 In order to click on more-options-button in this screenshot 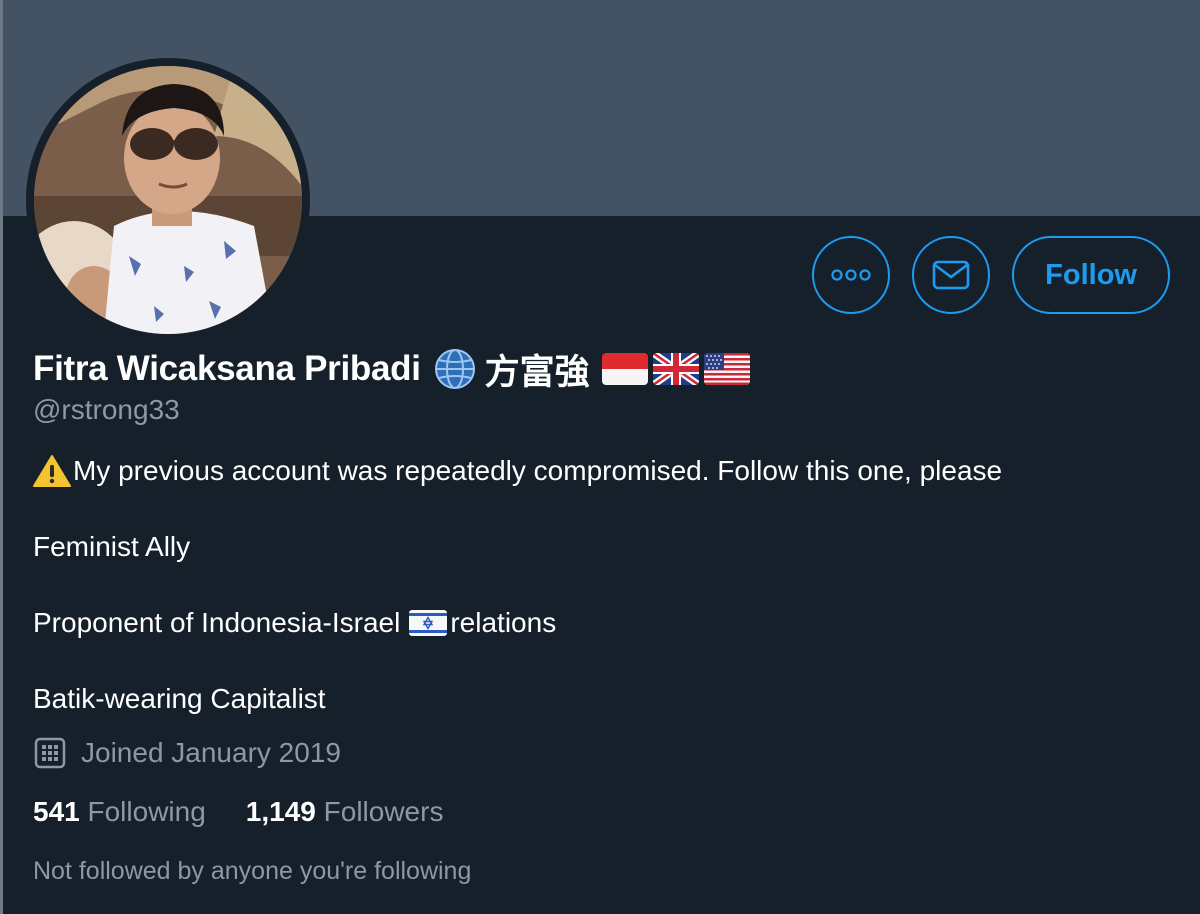, I will do `click(851, 275)`.